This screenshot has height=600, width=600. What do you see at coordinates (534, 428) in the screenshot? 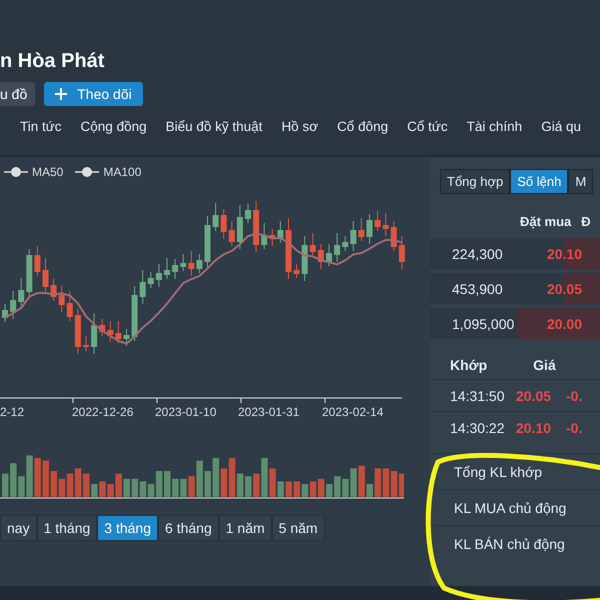
I see `price-cell-text: 20.10` at bounding box center [534, 428].